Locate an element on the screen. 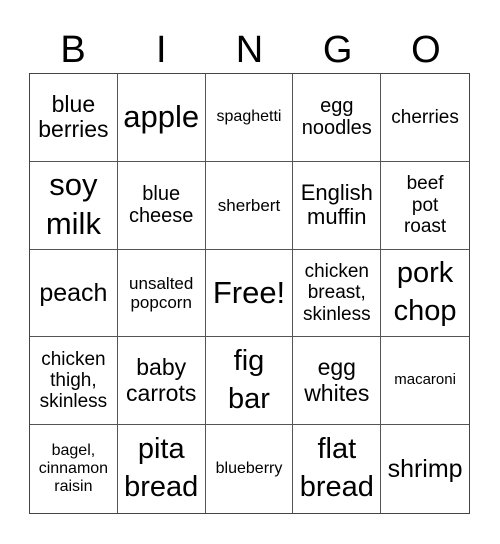 The height and width of the screenshot is (544, 500). header-letter-b: B is located at coordinates (73, 50).